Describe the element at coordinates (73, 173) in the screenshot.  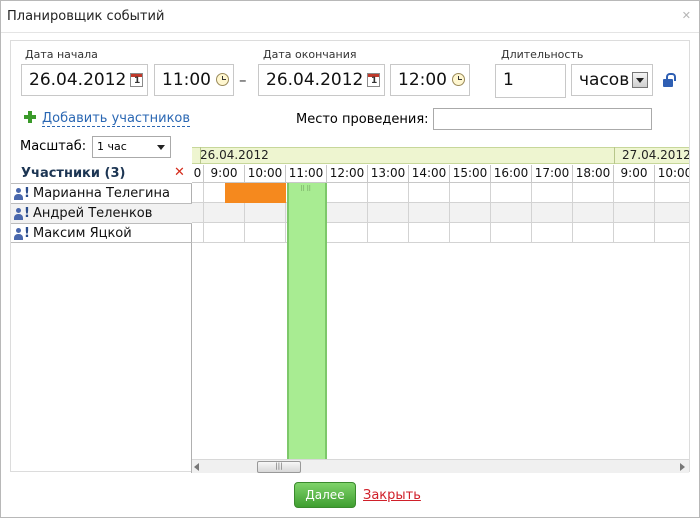
I see `participants-header: Участники (3)` at that location.